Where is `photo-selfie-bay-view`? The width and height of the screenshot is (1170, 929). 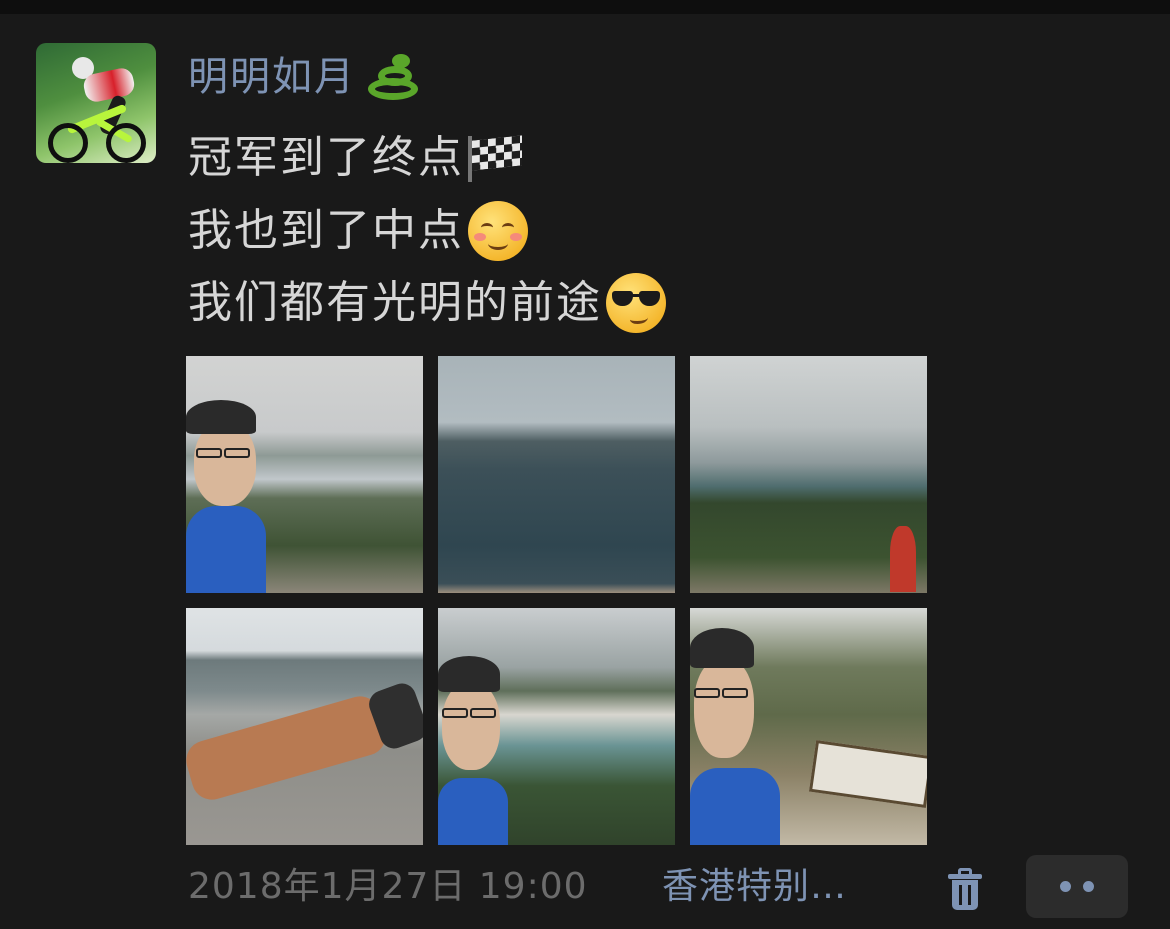 photo-selfie-bay-view is located at coordinates (556, 726).